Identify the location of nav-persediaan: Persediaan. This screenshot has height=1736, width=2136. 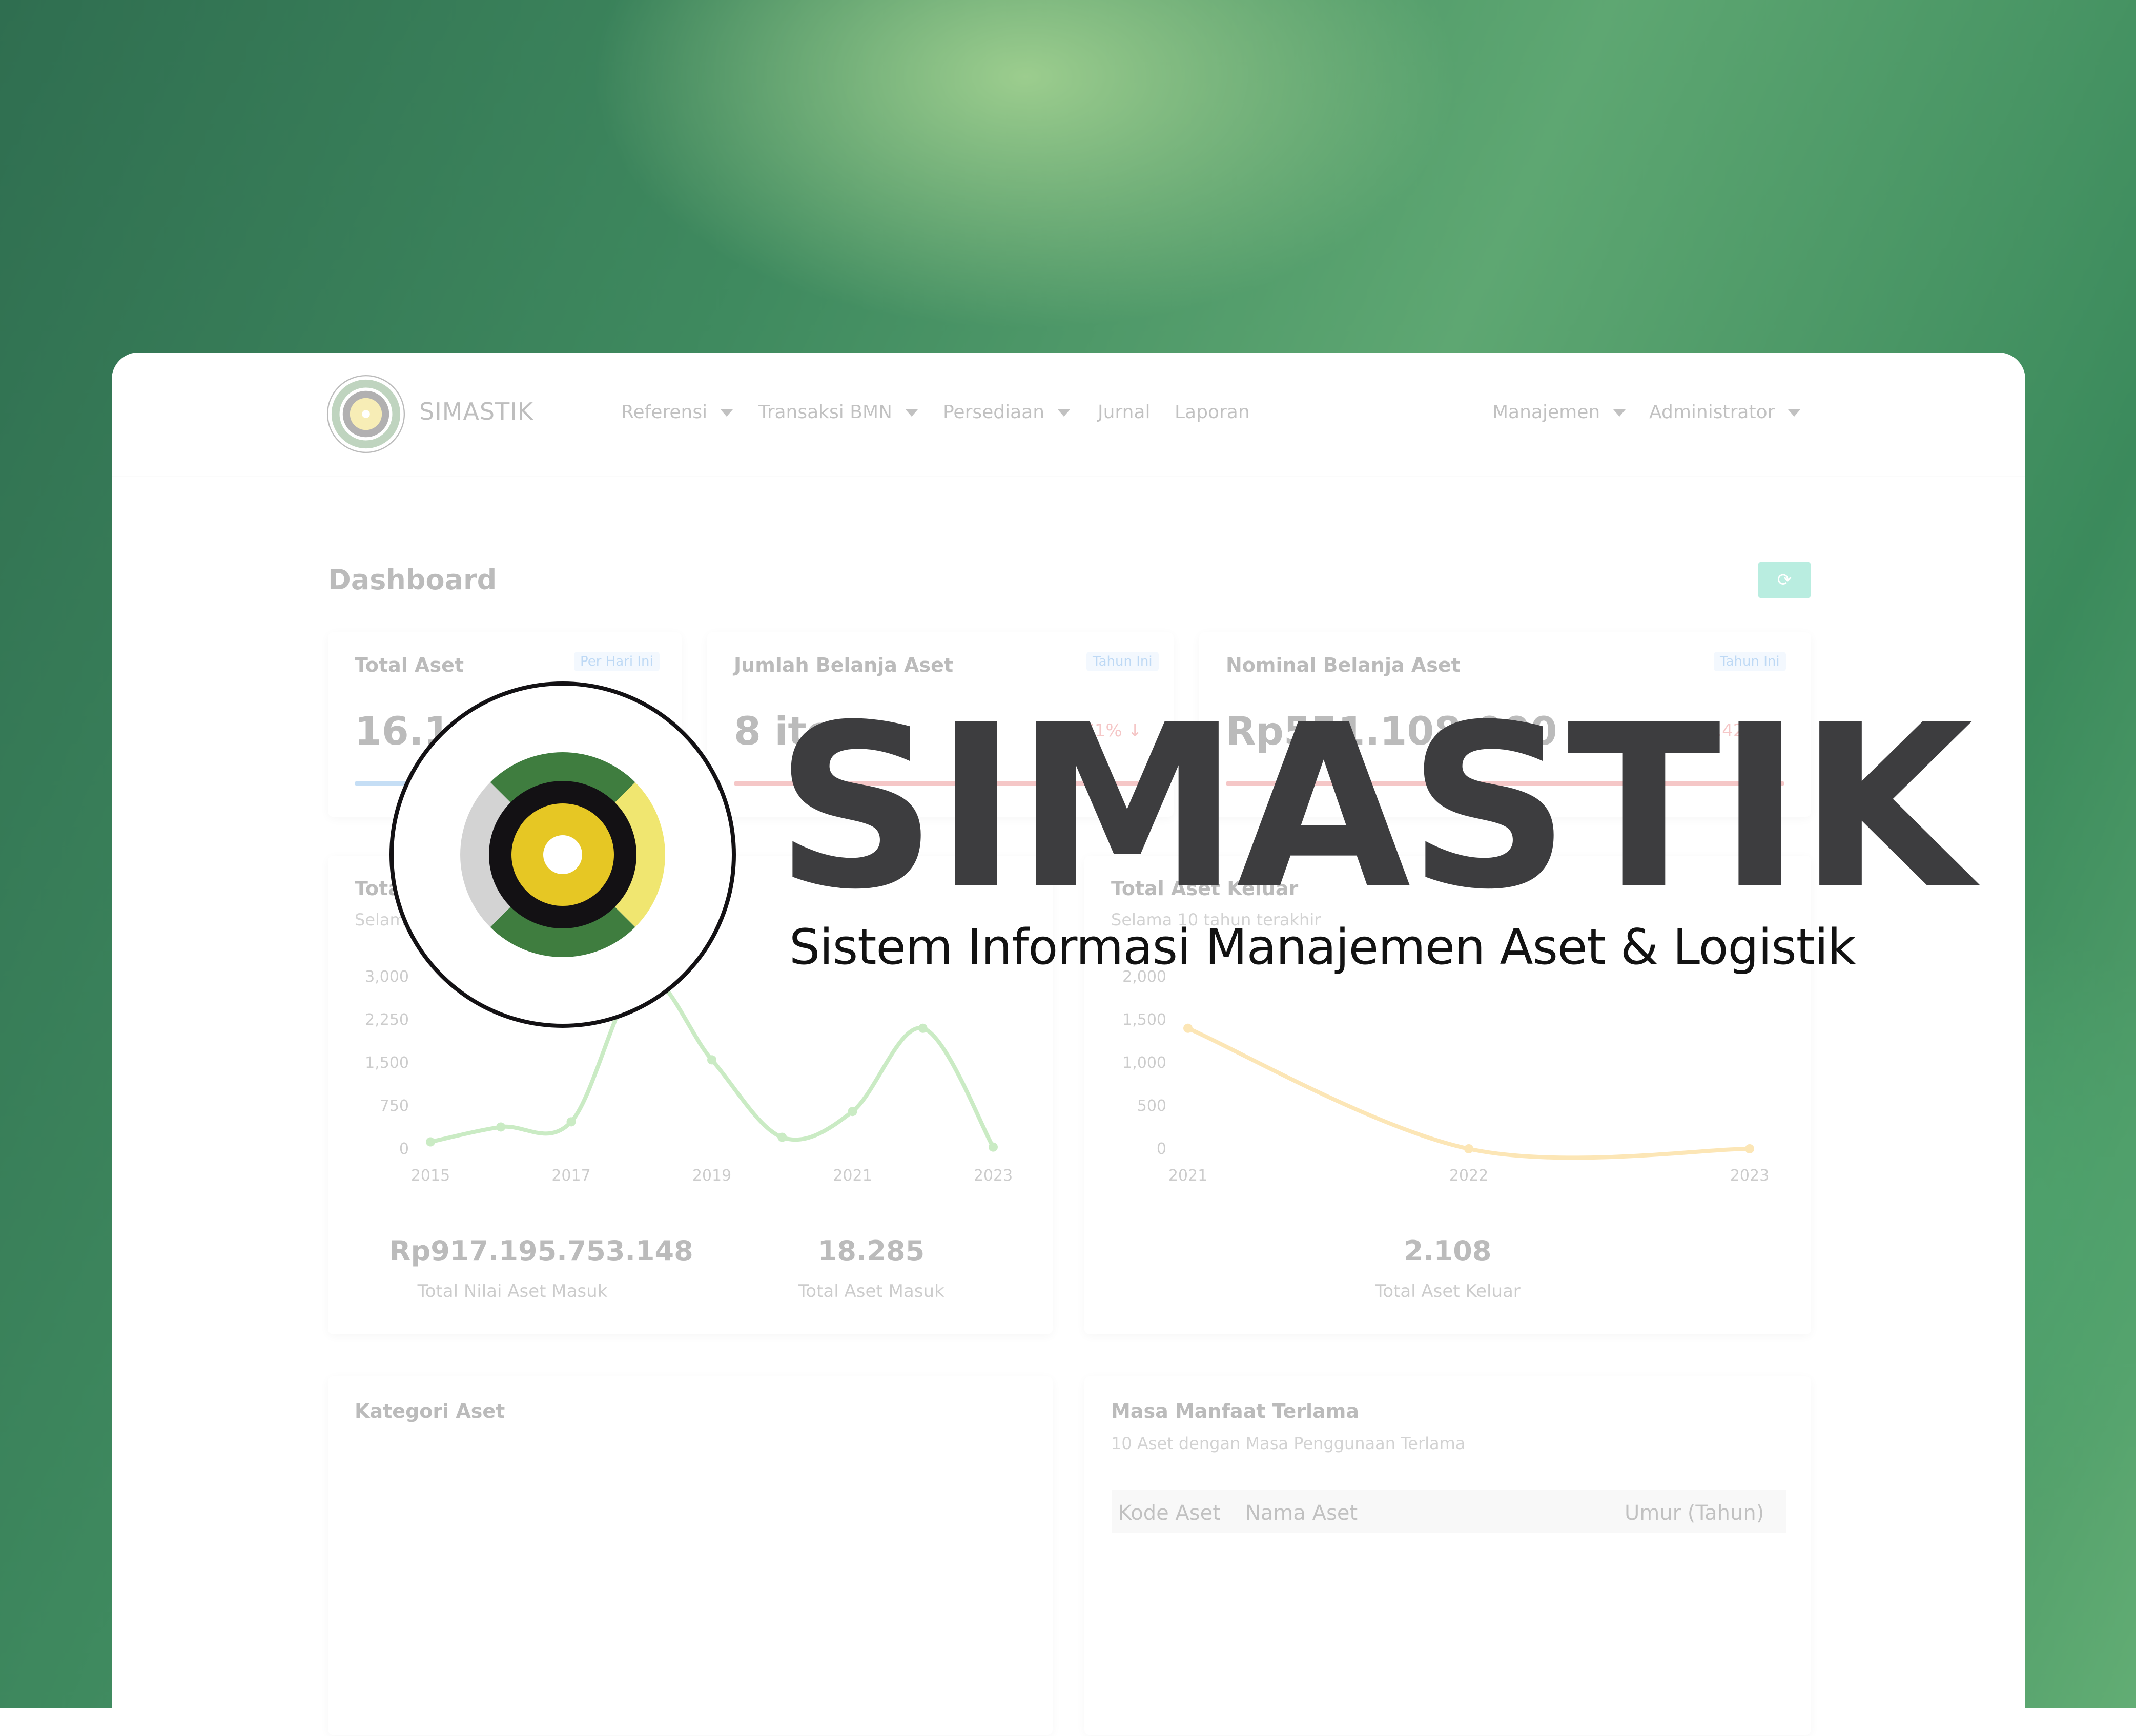
(1007, 412).